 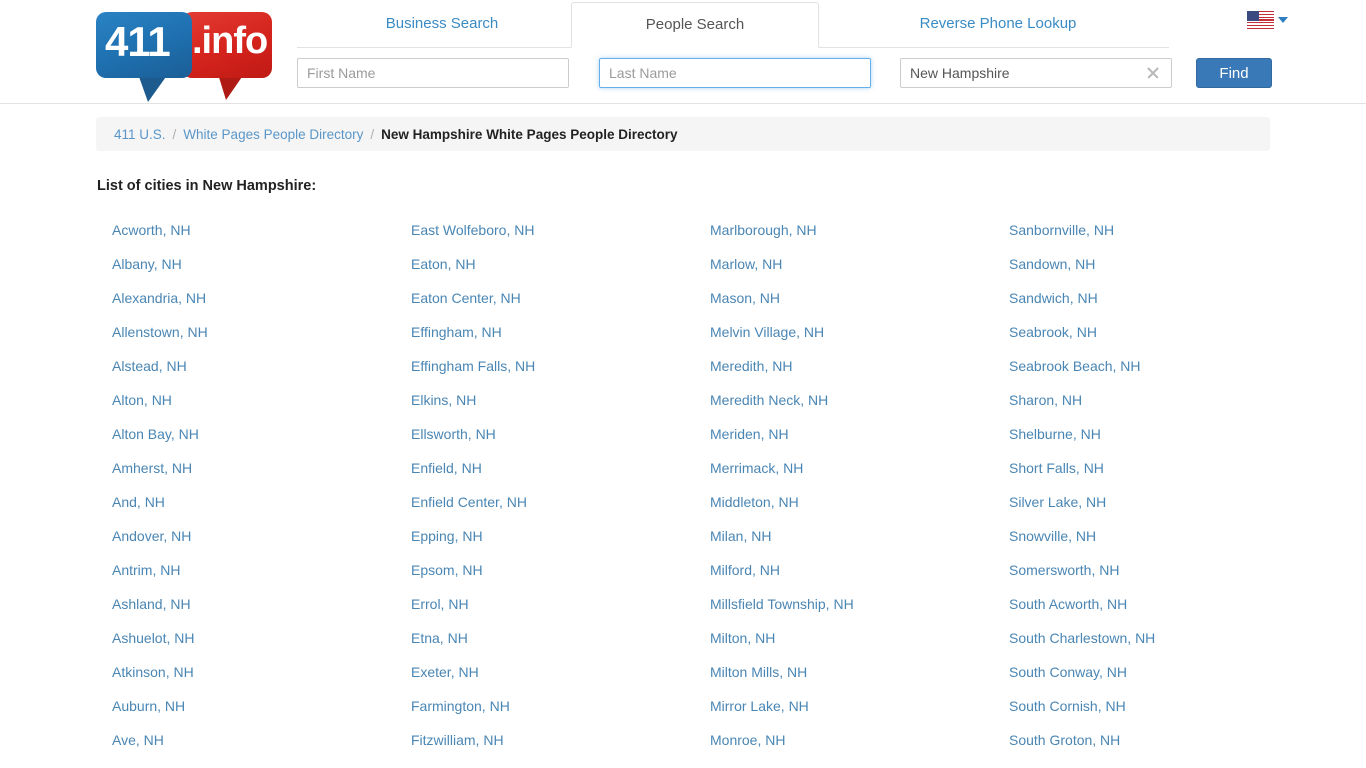 What do you see at coordinates (261, 578) in the screenshot?
I see `city-link: Antrim, NH` at bounding box center [261, 578].